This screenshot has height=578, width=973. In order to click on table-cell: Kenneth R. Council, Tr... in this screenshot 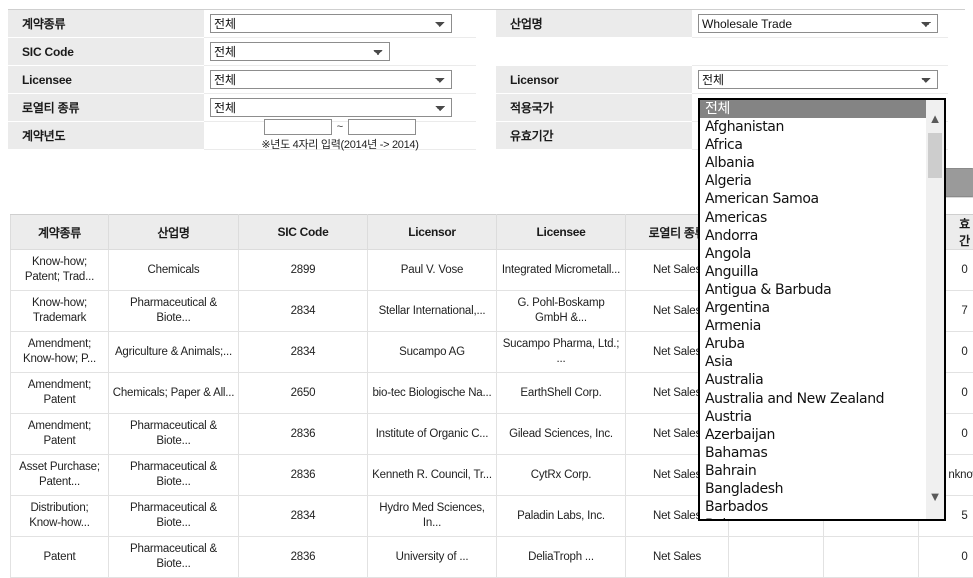, I will do `click(432, 475)`.